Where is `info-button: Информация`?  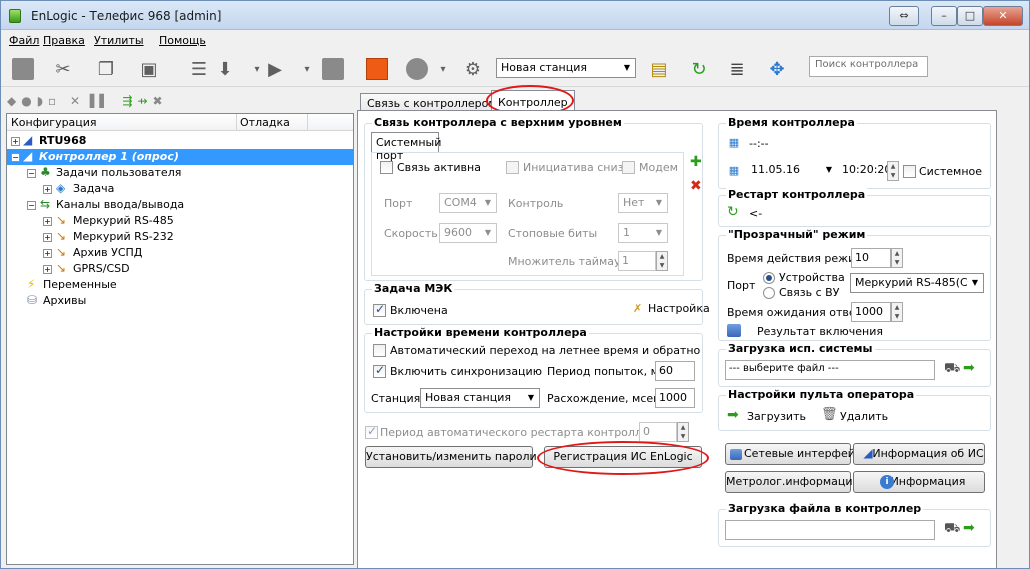 info-button: Информация is located at coordinates (919, 482).